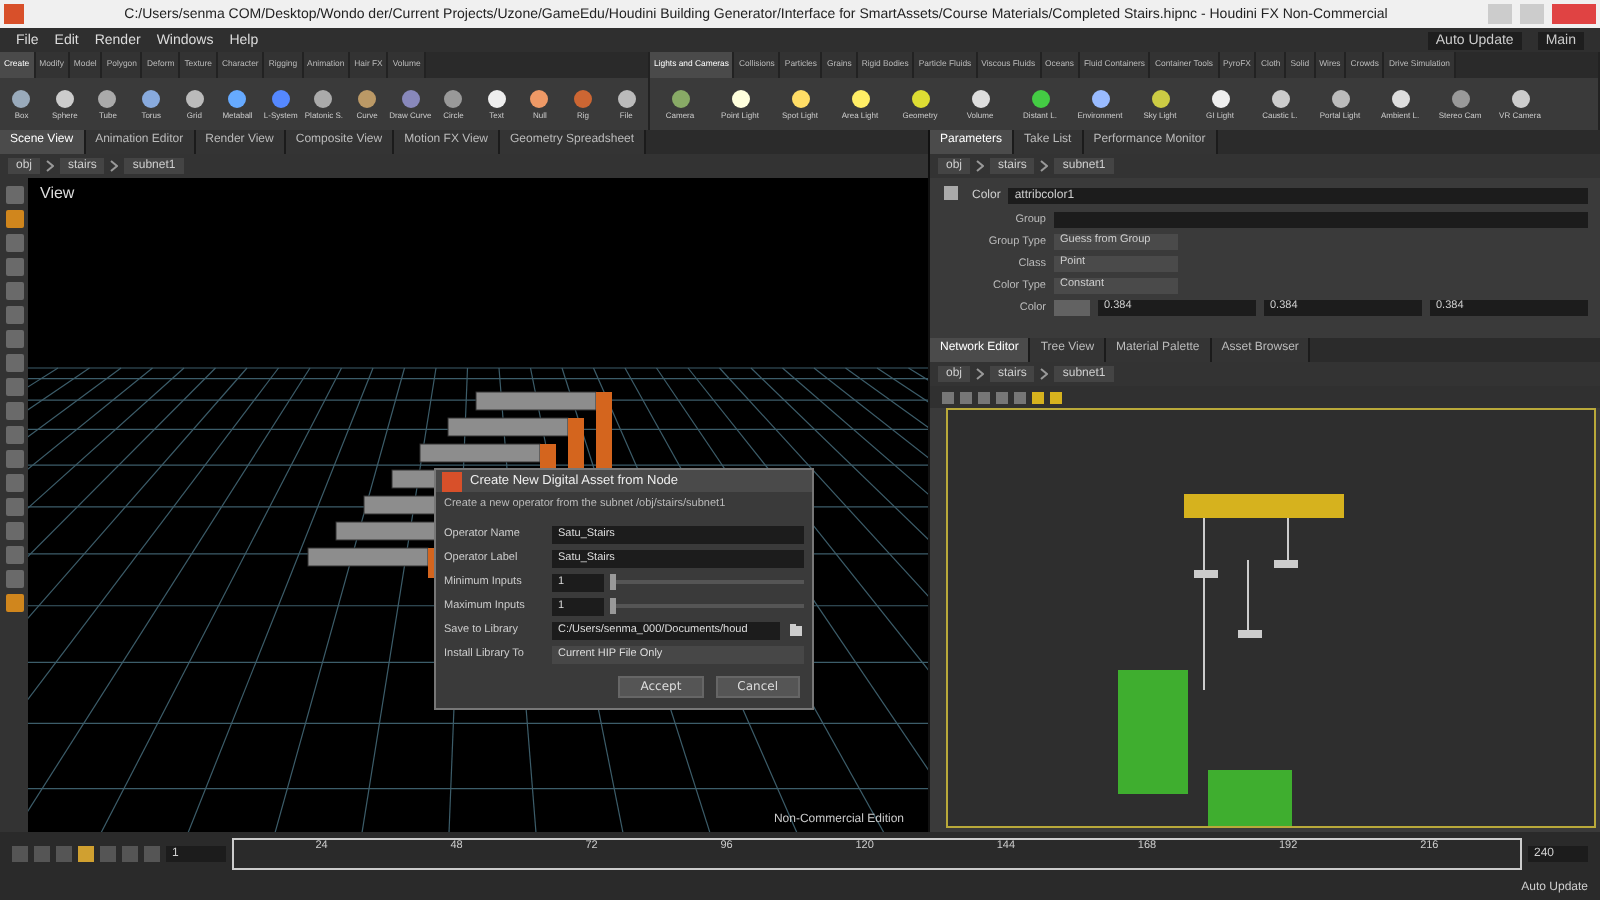 The height and width of the screenshot is (900, 1600). What do you see at coordinates (1264, 506) in the screenshot?
I see `subnet-node` at bounding box center [1264, 506].